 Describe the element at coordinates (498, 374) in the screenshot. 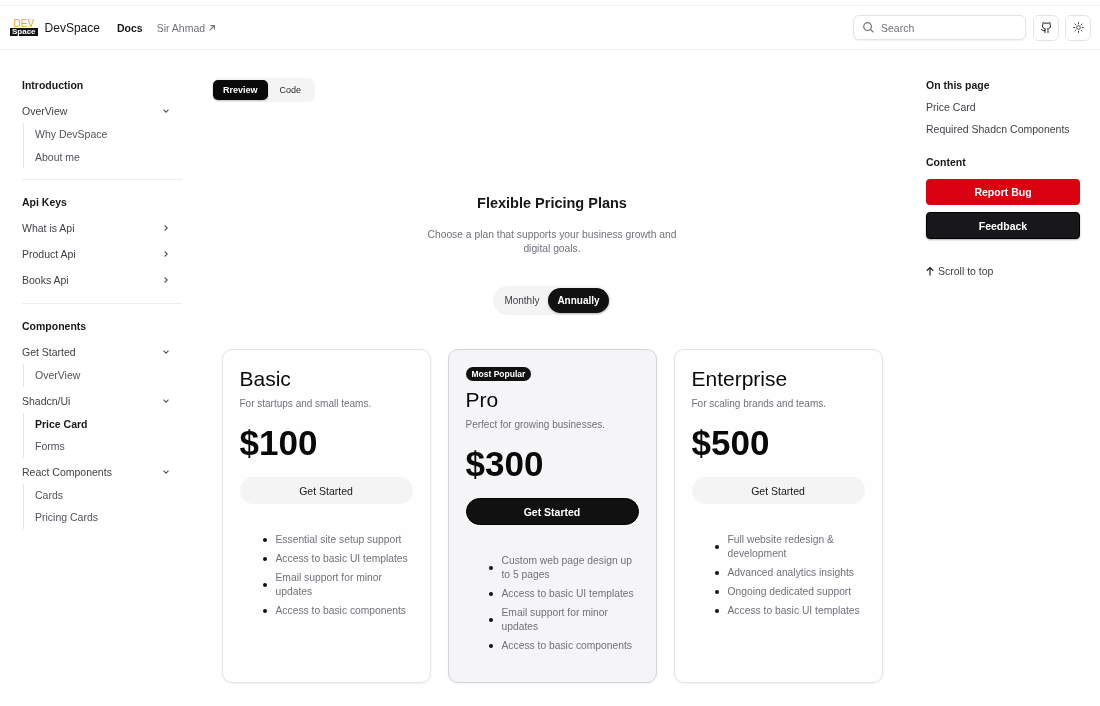

I see `popular-tag: Most Popular` at that location.